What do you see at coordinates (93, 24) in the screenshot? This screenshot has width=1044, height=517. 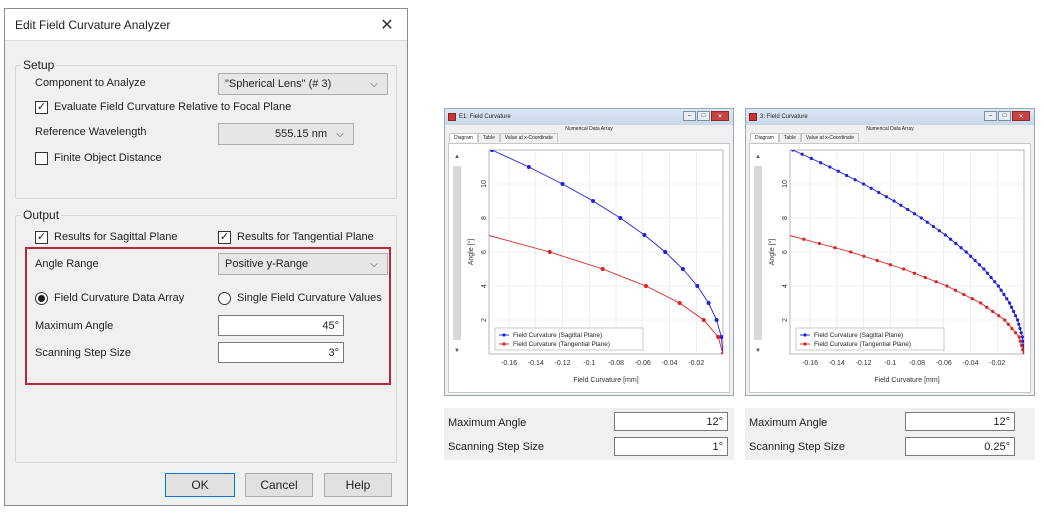 I see `dialog-title: Edit Field Curvature Analyzer` at bounding box center [93, 24].